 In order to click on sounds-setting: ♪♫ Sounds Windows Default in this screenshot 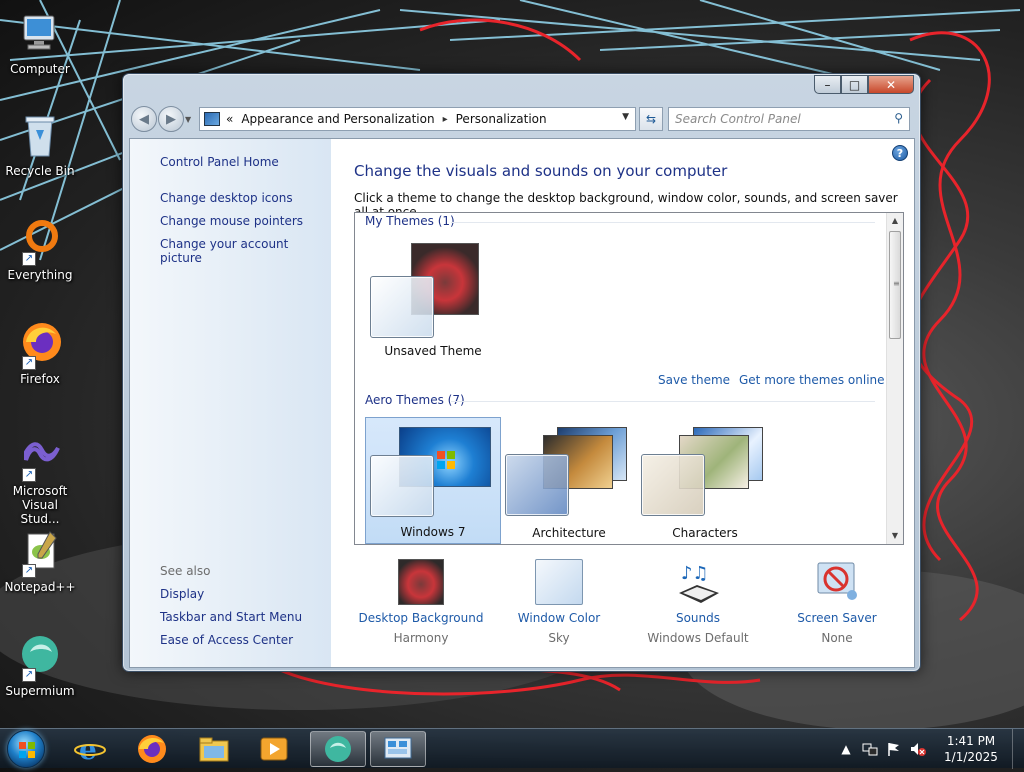, I will do `click(698, 602)`.